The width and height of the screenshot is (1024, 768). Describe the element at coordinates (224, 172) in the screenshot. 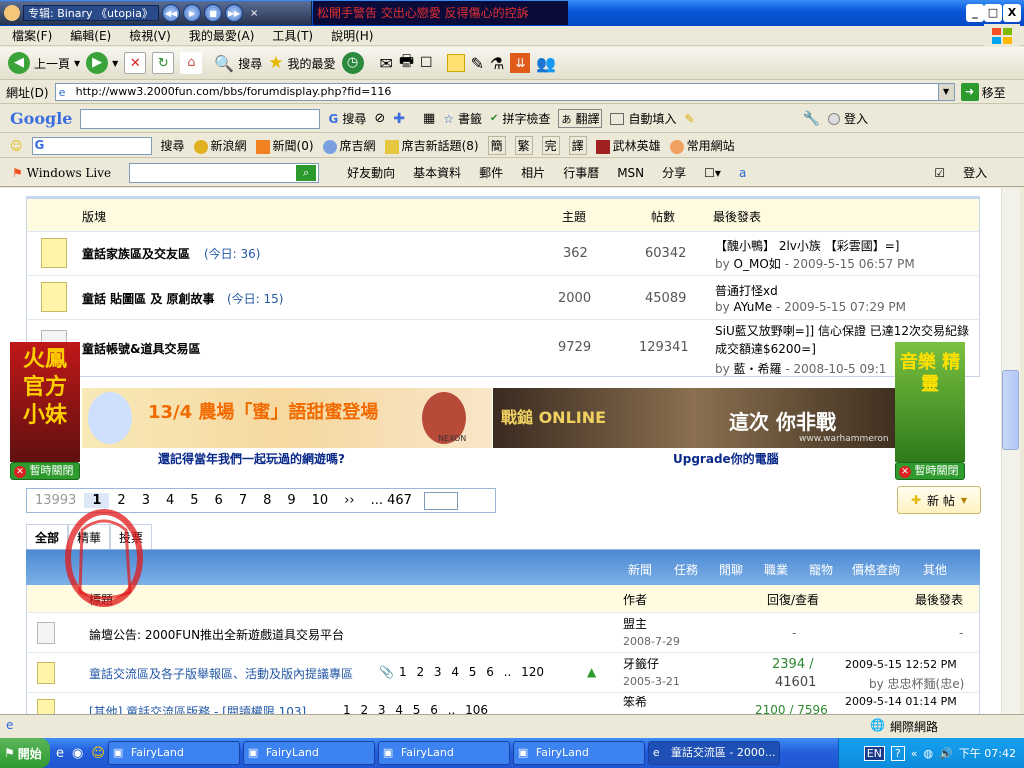

I see `live-search-input: ⌕` at that location.